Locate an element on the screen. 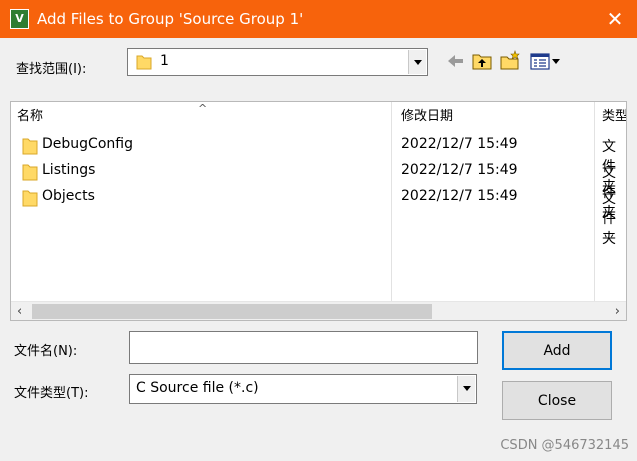  list-item: Listings 2022/12/7 15:49 文件夹 is located at coordinates (318, 190).